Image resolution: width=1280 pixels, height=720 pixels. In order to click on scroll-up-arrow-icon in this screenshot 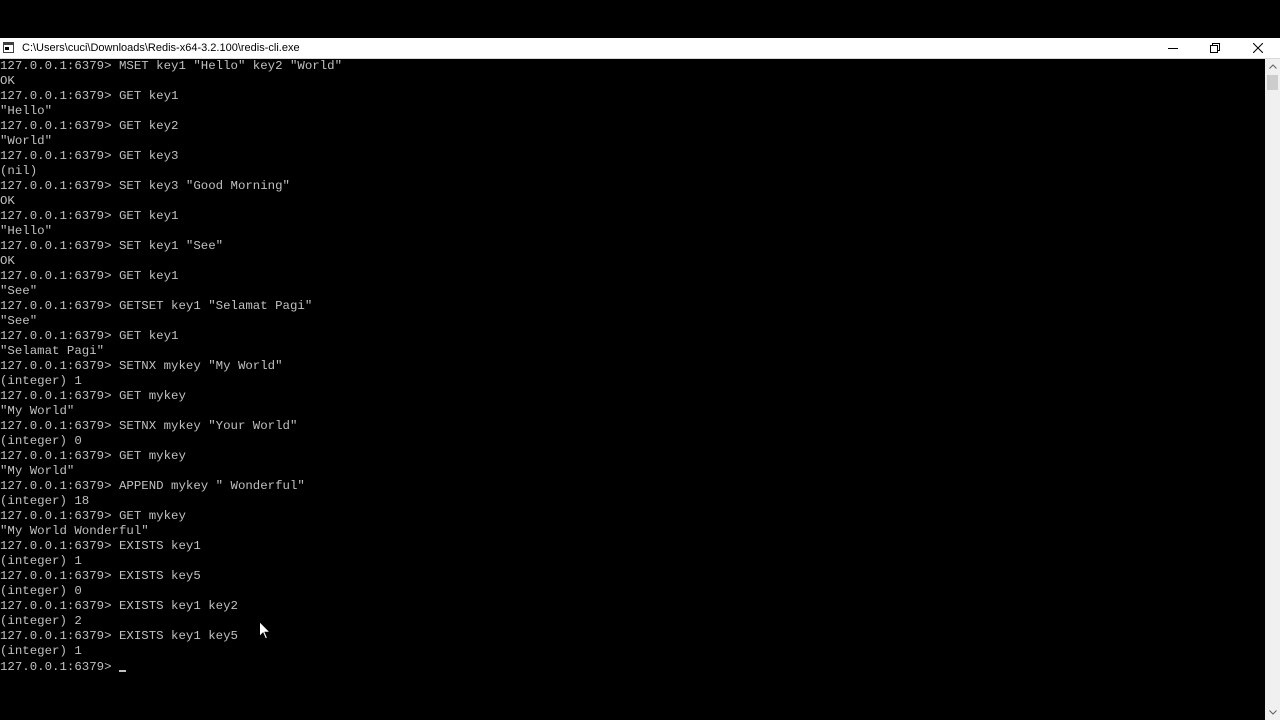, I will do `click(1272, 66)`.